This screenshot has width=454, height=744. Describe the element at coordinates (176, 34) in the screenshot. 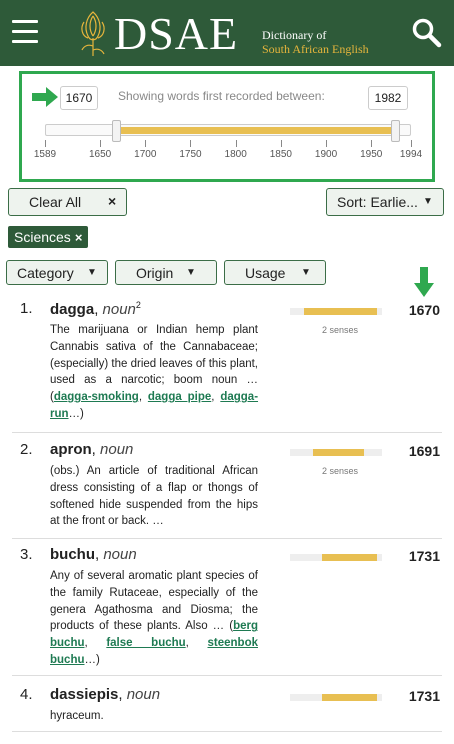

I see `logo-wordmark: DSAE` at that location.